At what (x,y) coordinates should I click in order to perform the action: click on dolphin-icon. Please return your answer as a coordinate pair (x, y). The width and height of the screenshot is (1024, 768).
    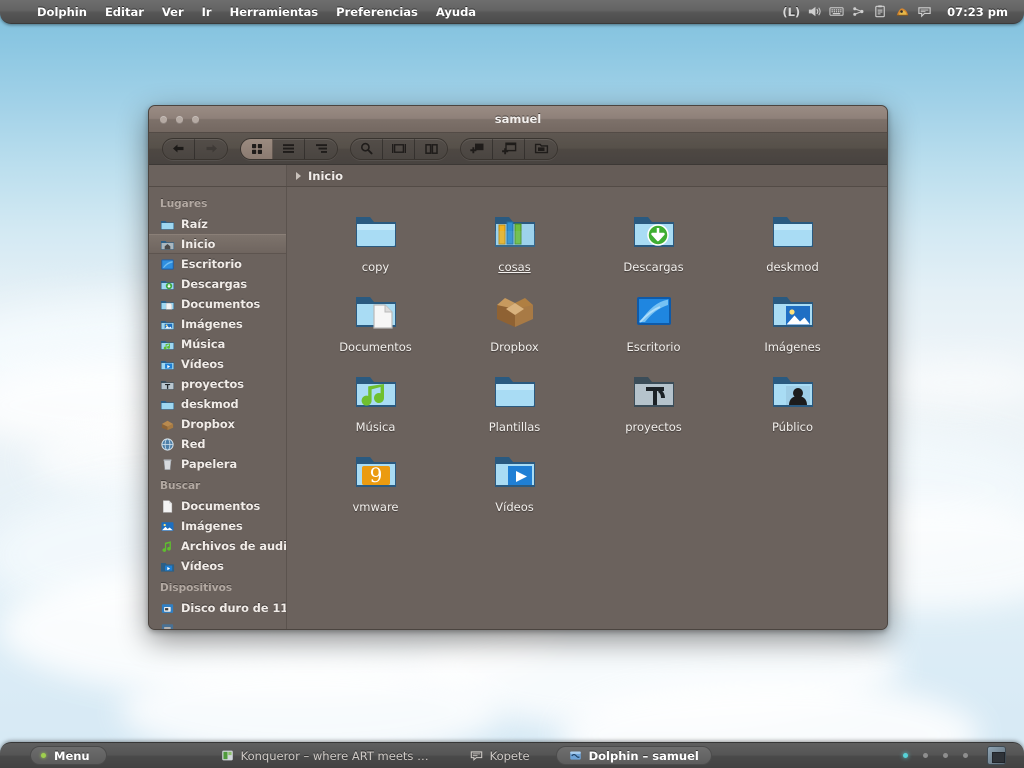
    Looking at the image, I should click on (575, 755).